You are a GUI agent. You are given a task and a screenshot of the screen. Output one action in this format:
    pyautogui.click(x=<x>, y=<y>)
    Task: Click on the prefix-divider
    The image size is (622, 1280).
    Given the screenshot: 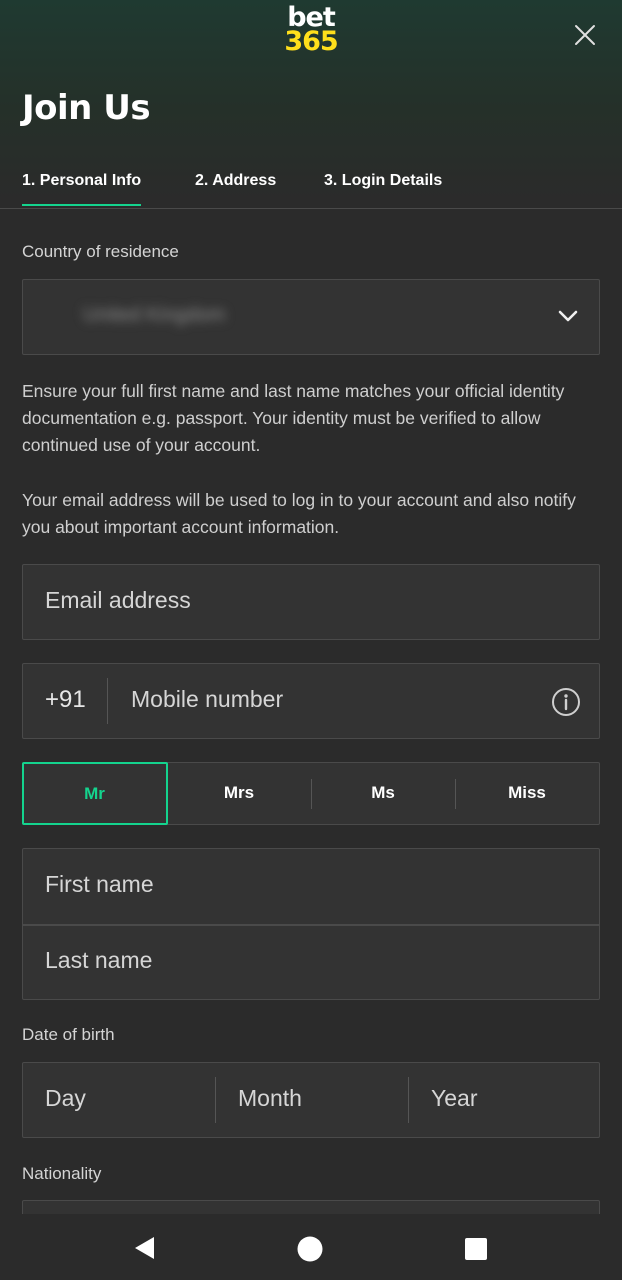 What is the action you would take?
    pyautogui.click(x=107, y=701)
    